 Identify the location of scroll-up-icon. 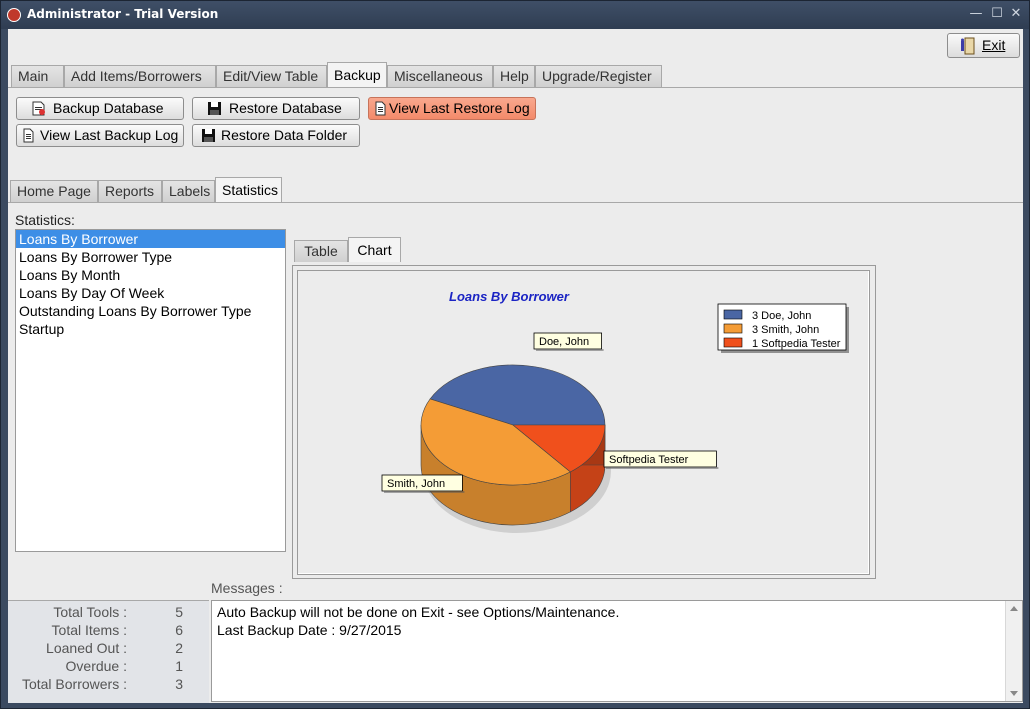
(1014, 608).